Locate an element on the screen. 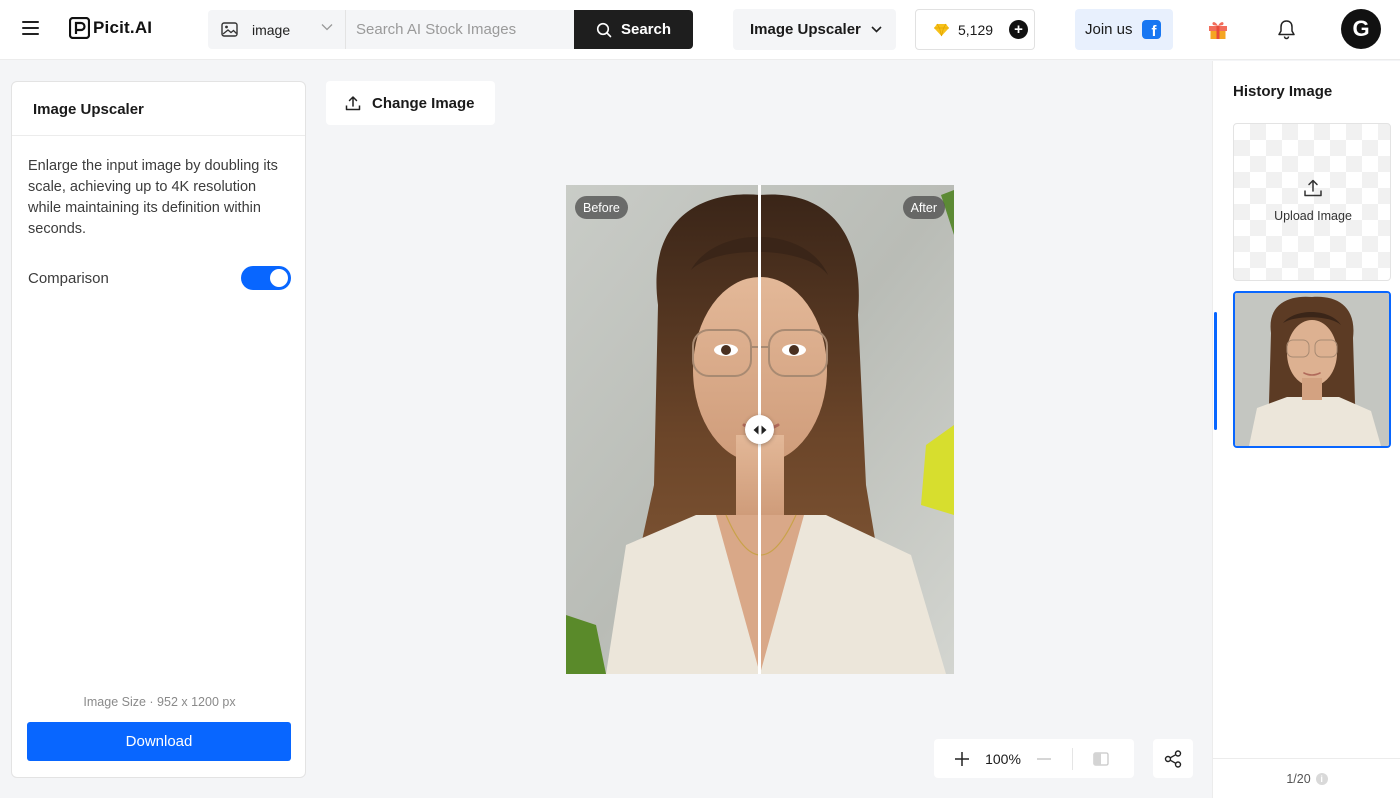 The width and height of the screenshot is (1400, 798). bell-icon is located at coordinates (1286, 29).